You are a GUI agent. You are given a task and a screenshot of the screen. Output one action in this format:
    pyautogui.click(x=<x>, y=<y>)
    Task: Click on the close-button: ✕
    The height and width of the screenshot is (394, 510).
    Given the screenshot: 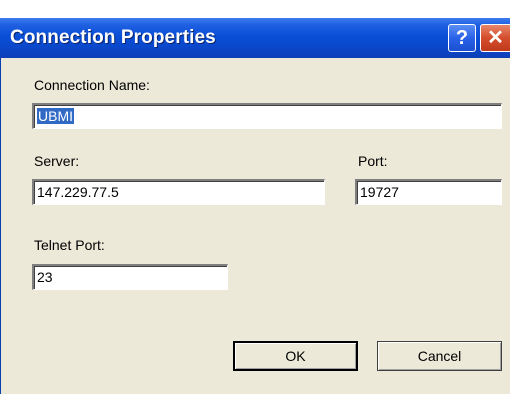 What is the action you would take?
    pyautogui.click(x=495, y=38)
    